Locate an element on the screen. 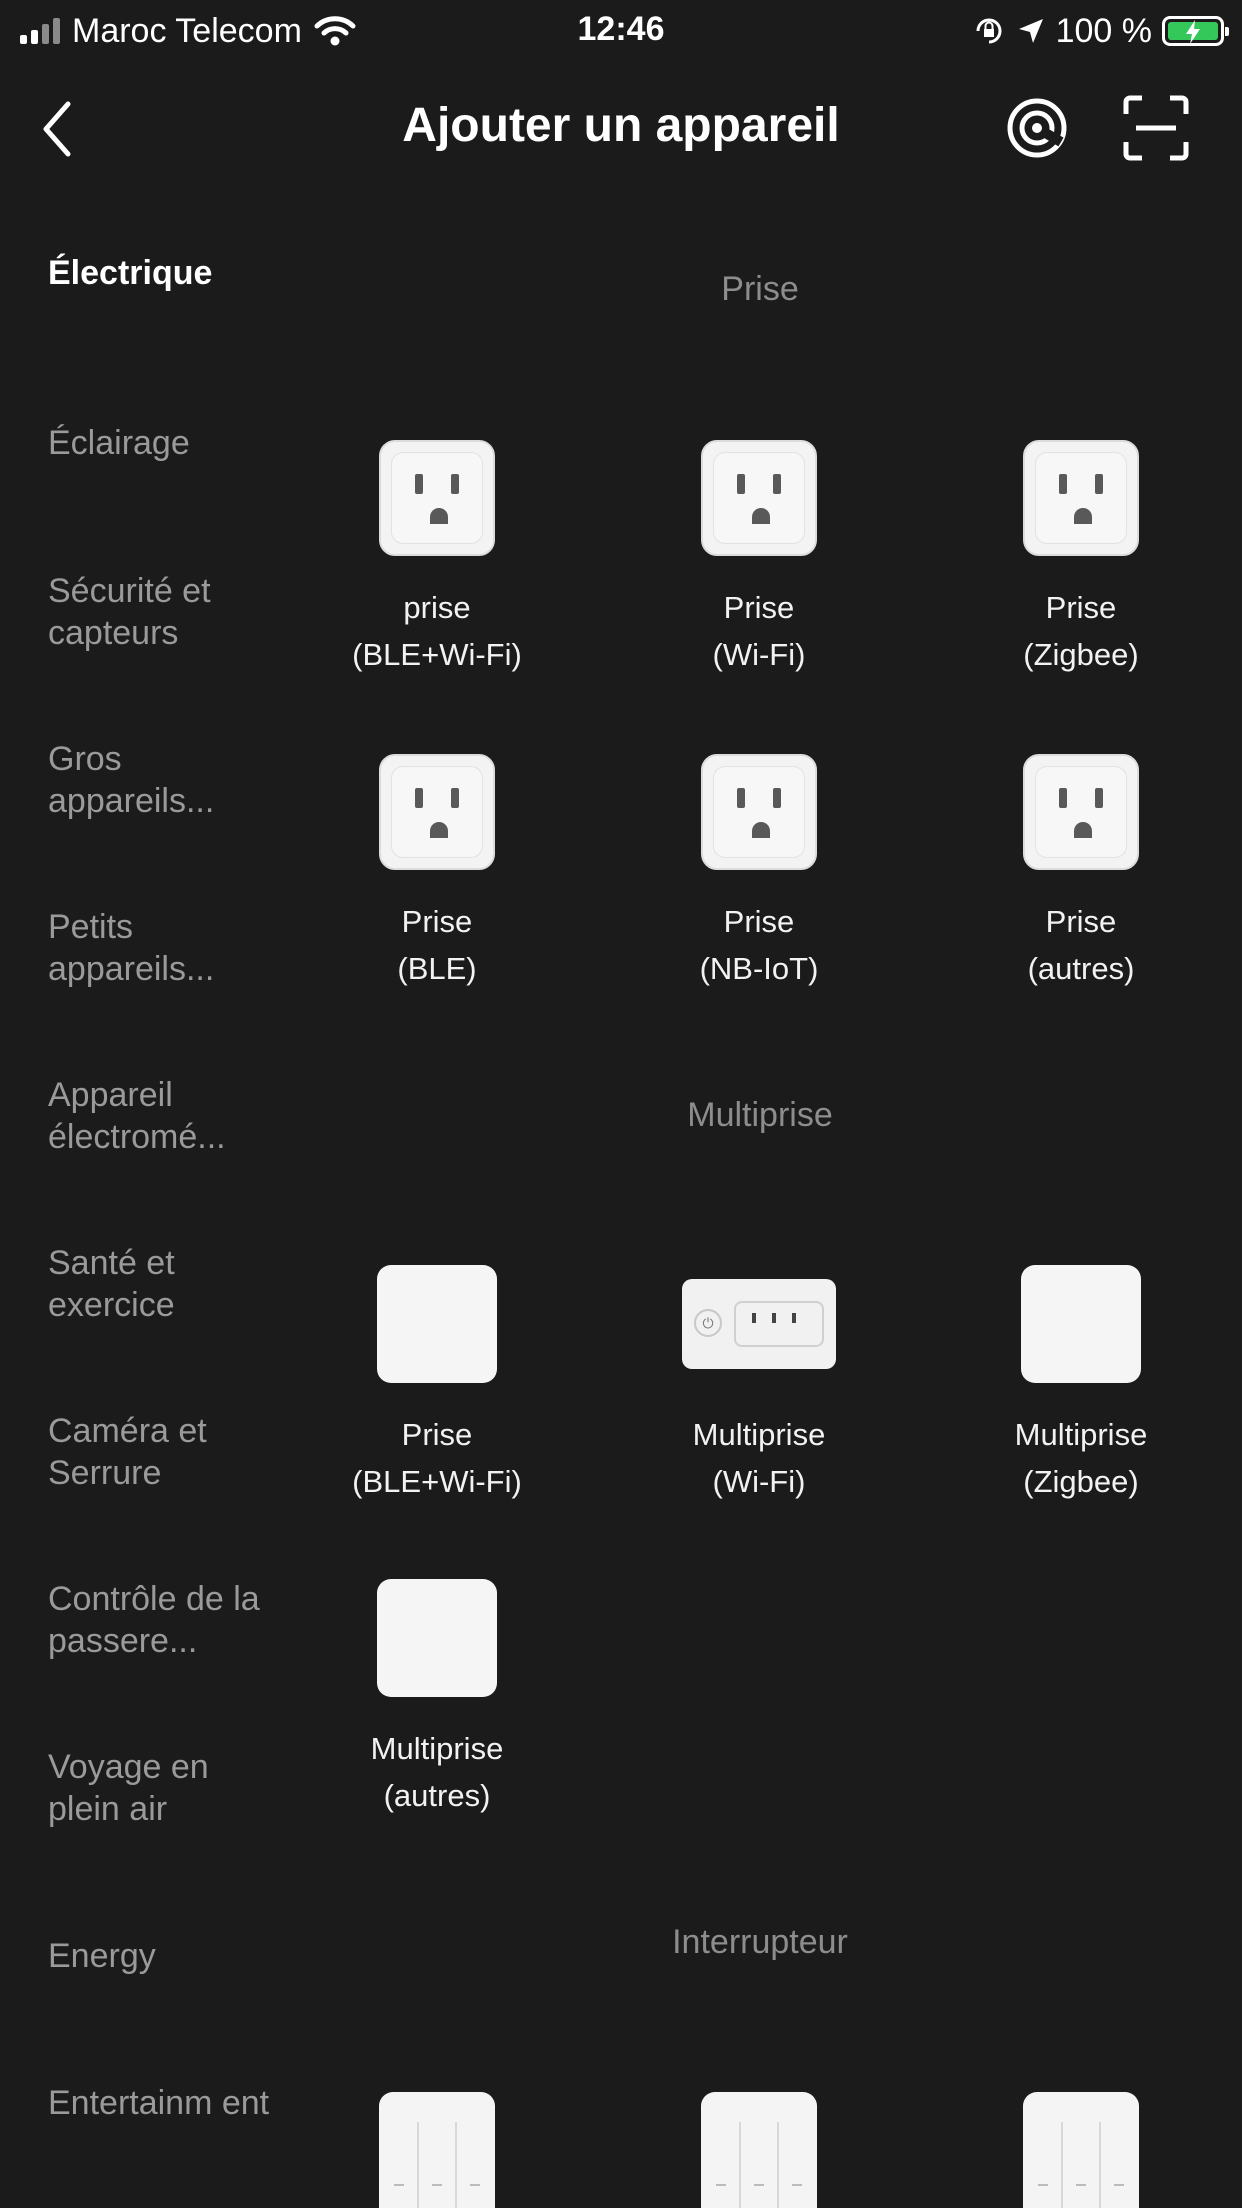  device-prise-autres: Prise (autres) is located at coordinates (1081, 873).